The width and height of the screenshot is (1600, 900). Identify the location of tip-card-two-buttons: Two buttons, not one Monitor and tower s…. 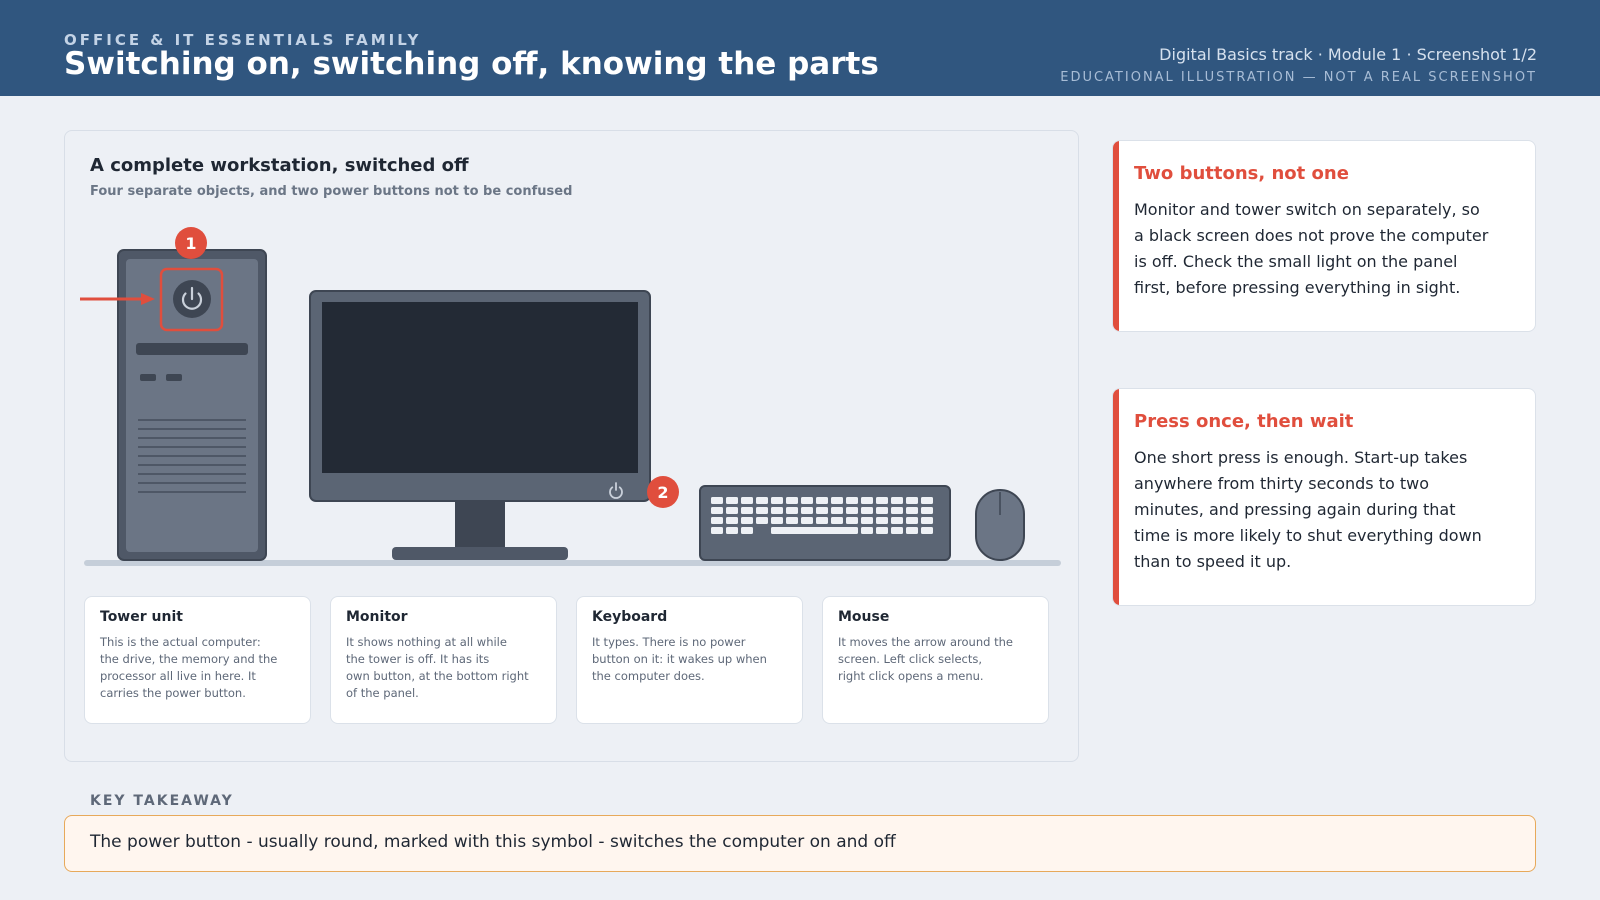
(1324, 236).